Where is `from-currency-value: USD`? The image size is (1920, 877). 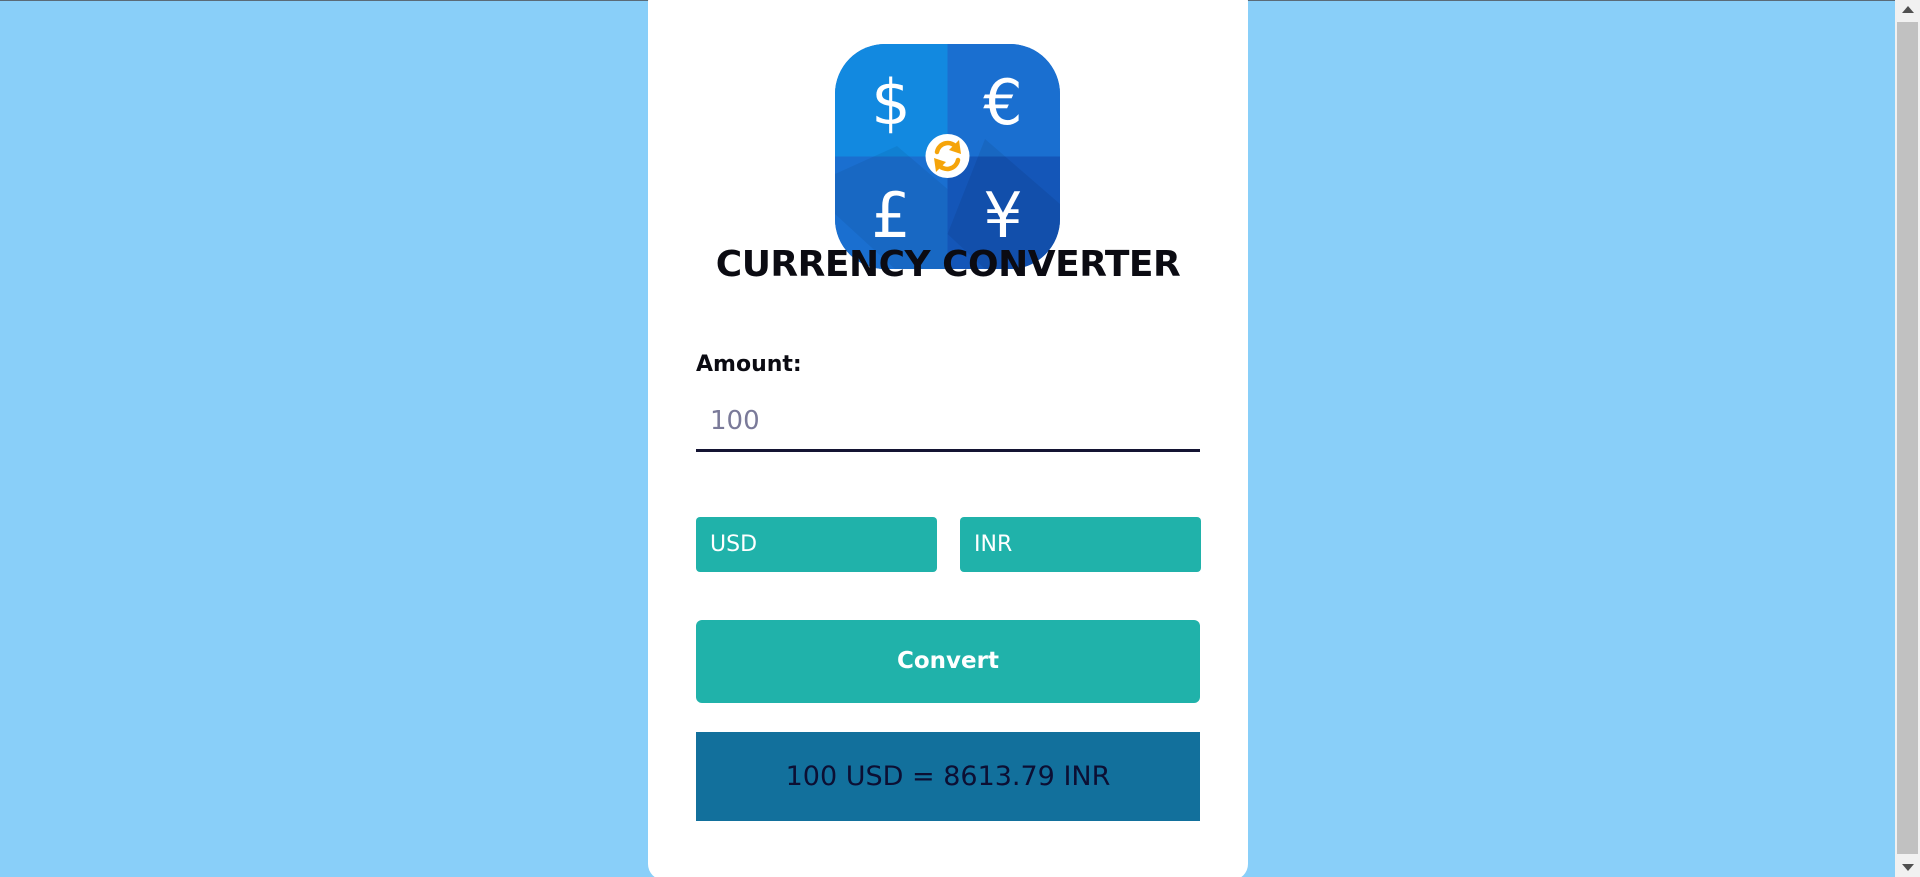 from-currency-value: USD is located at coordinates (734, 544).